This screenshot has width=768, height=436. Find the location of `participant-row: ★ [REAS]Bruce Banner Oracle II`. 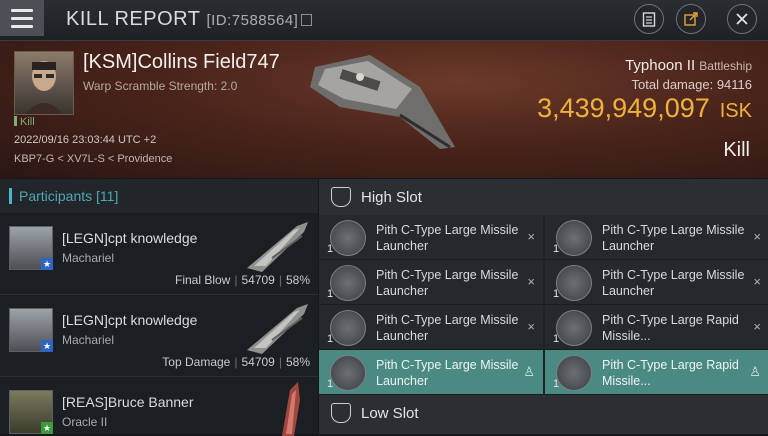

participant-row: ★ [REAS]Bruce Banner Oracle II is located at coordinates (159, 407).